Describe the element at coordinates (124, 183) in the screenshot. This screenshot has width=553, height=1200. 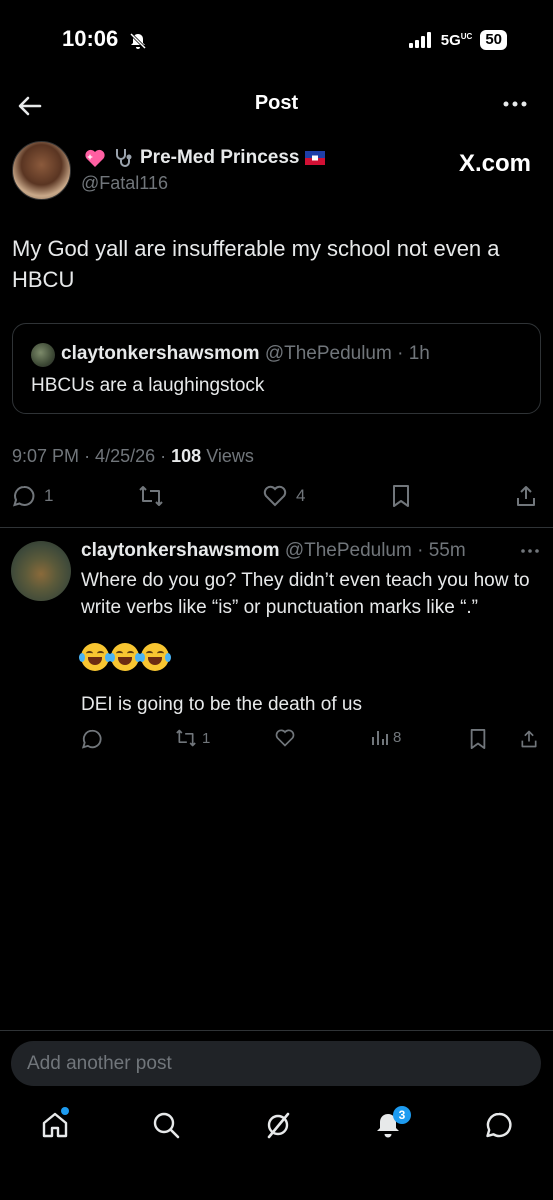
I see `author-handle: @Fatal116` at that location.